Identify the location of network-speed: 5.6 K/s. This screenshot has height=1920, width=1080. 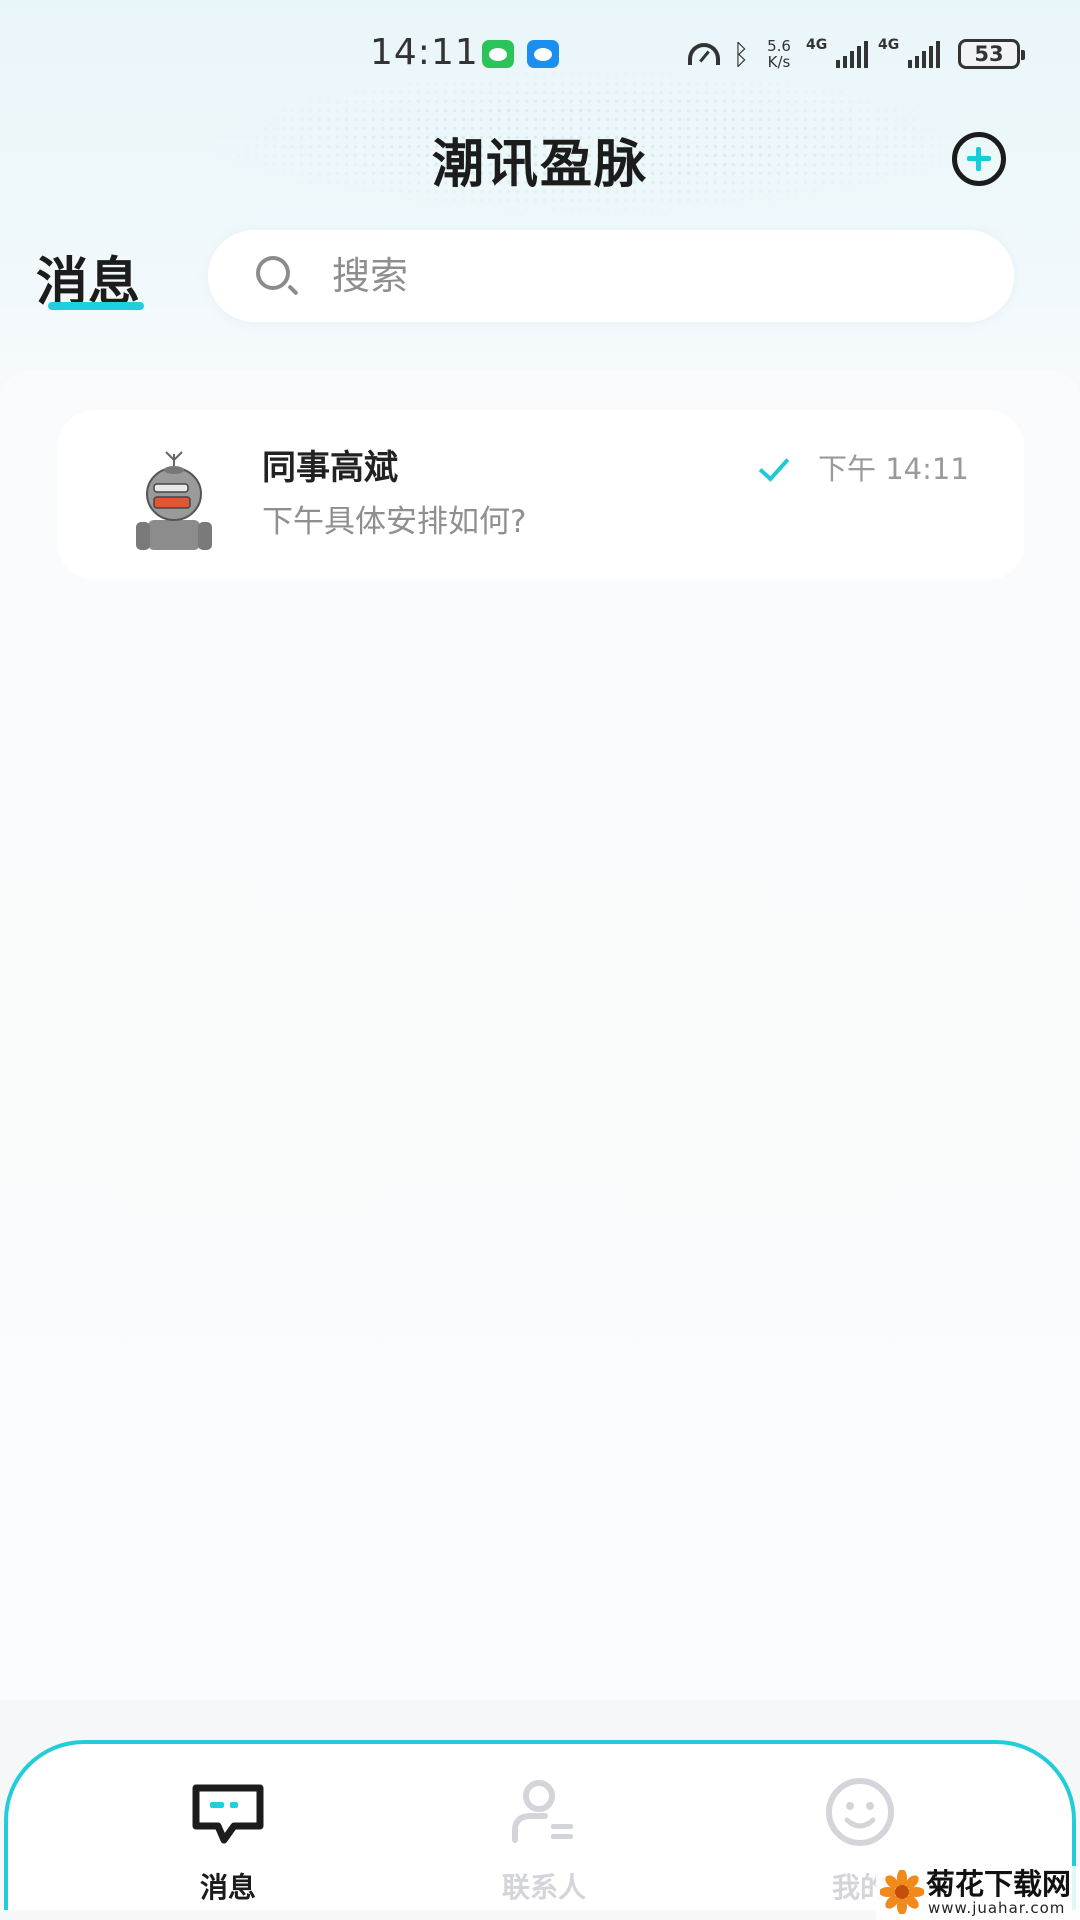
(779, 54).